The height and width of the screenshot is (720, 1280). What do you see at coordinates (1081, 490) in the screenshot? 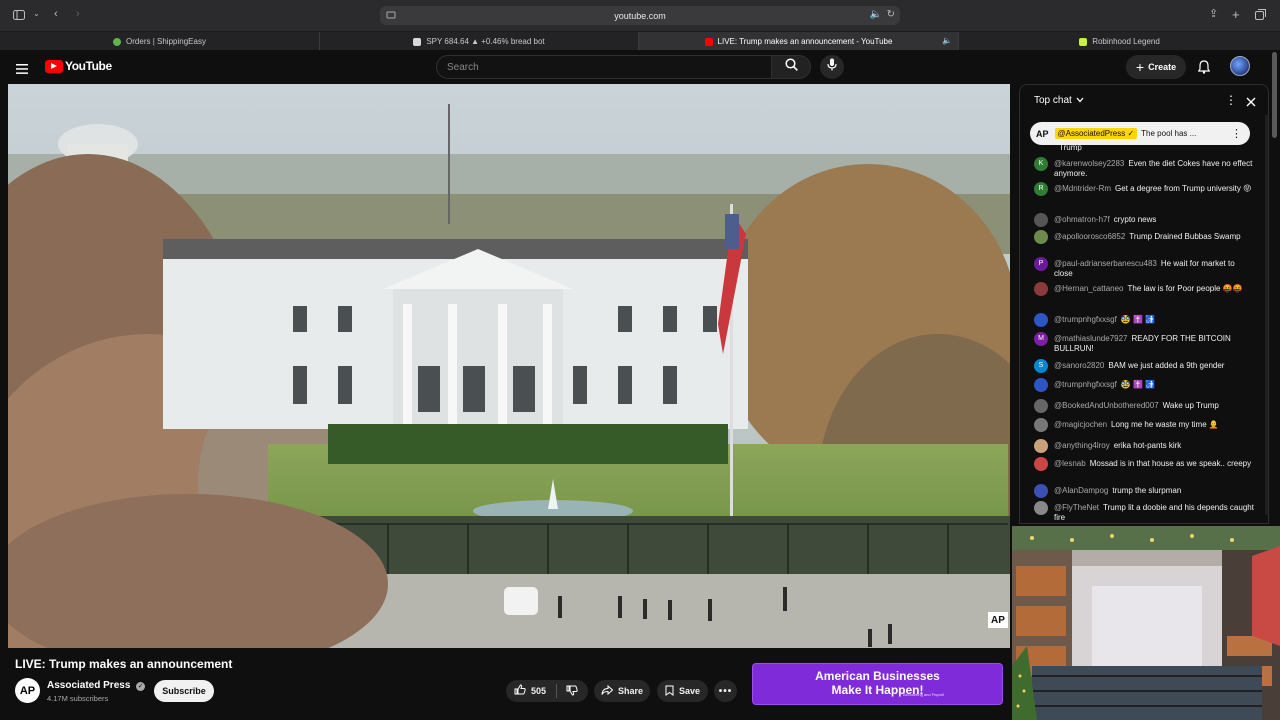
I see `chat-author-name: @AlanDampog` at bounding box center [1081, 490].